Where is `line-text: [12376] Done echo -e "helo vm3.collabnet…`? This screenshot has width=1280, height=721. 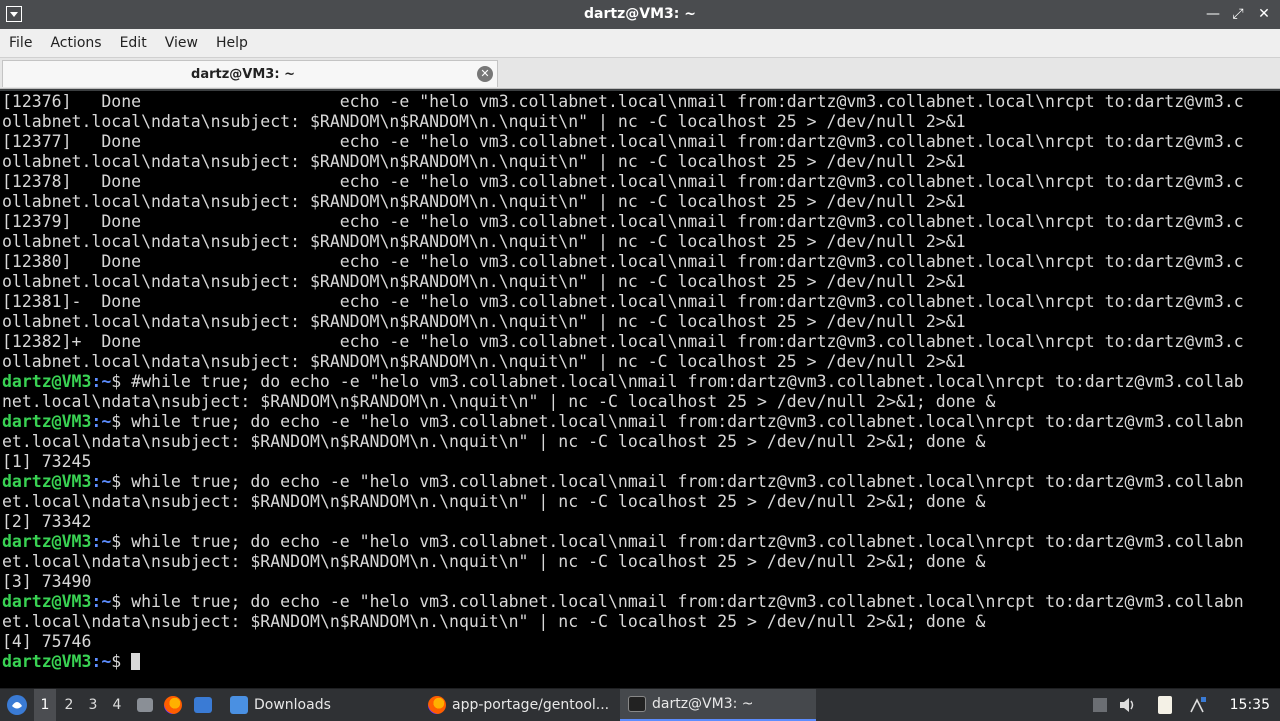
line-text: [12376] Done echo -e "helo vm3.collabnet… is located at coordinates (623, 101).